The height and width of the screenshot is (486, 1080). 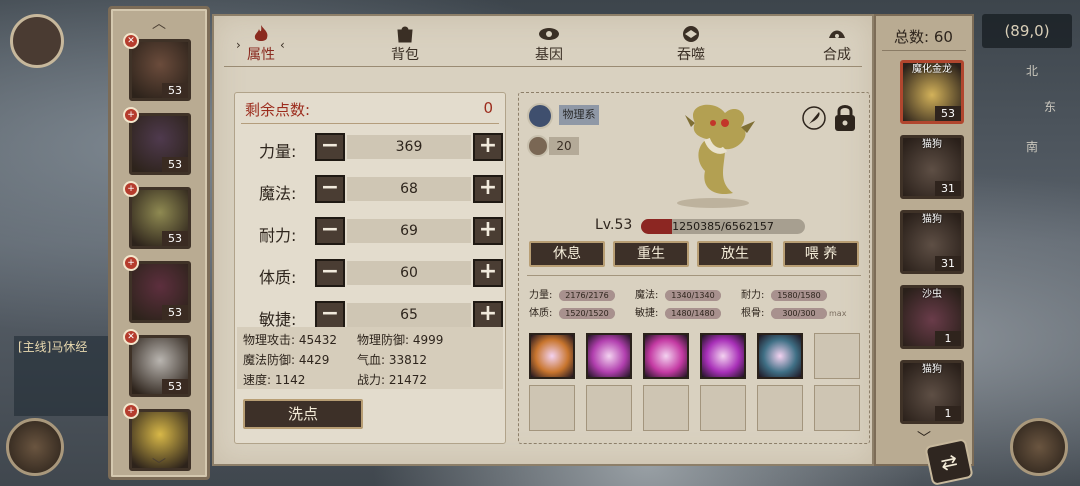 What do you see at coordinates (159, 23) in the screenshot?
I see `scroll-up-icon: ︿` at bounding box center [159, 23].